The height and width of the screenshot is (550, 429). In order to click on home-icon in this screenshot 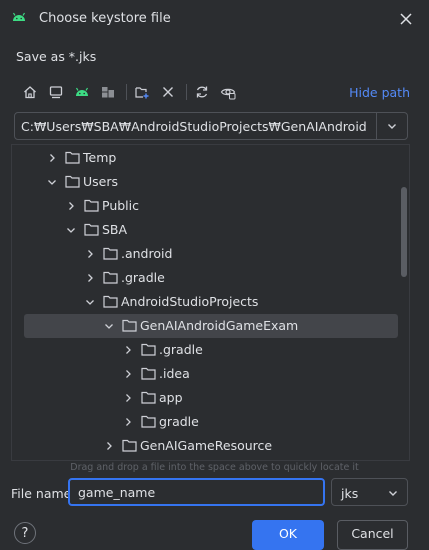, I will do `click(30, 92)`.